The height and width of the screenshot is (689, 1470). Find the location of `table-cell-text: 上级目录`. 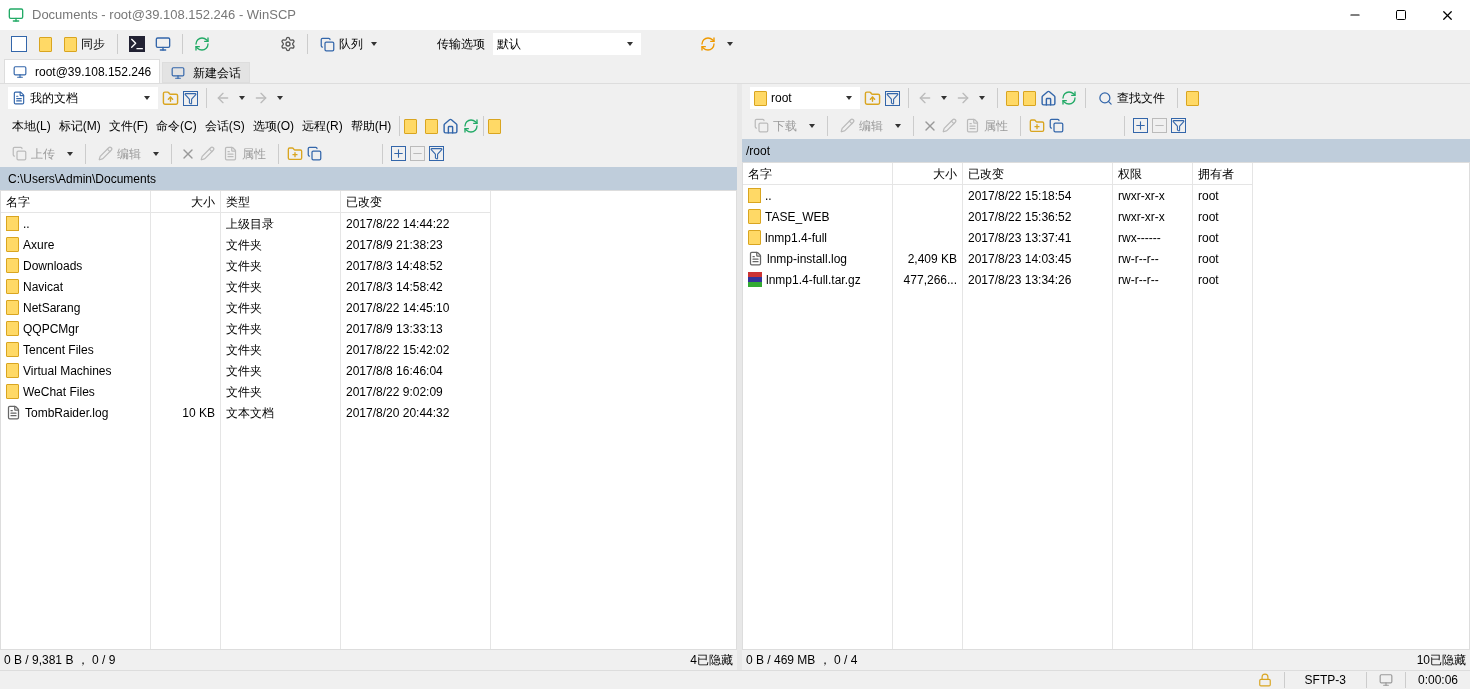

table-cell-text: 上级目录 is located at coordinates (250, 224).